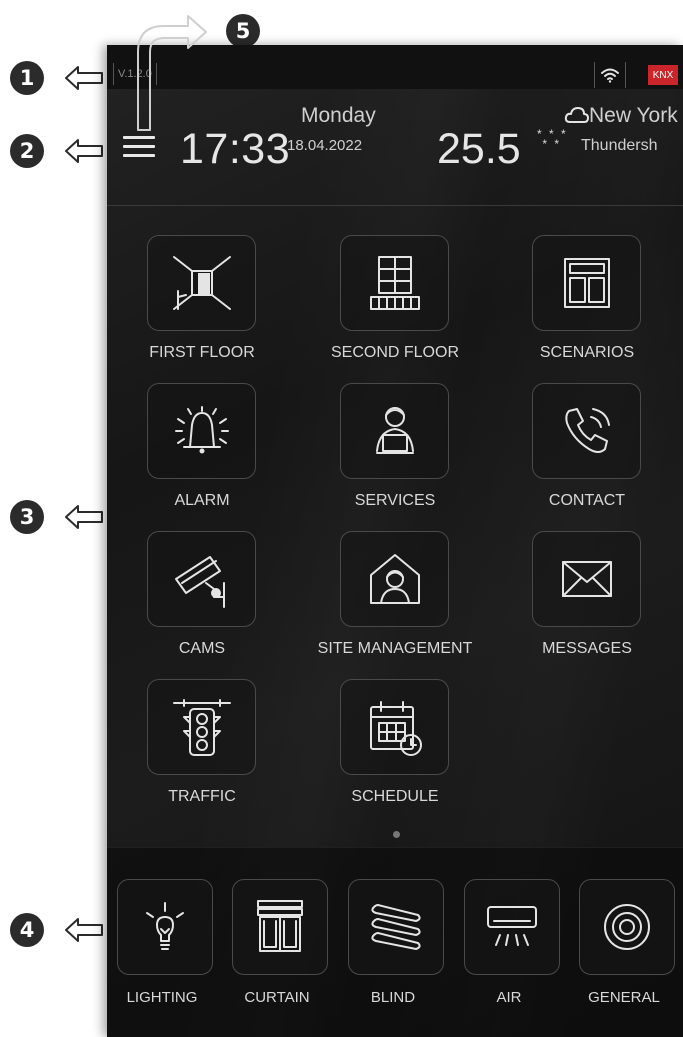 The height and width of the screenshot is (1037, 683). Describe the element at coordinates (587, 352) in the screenshot. I see `tile-label: SCENARIOS` at that location.